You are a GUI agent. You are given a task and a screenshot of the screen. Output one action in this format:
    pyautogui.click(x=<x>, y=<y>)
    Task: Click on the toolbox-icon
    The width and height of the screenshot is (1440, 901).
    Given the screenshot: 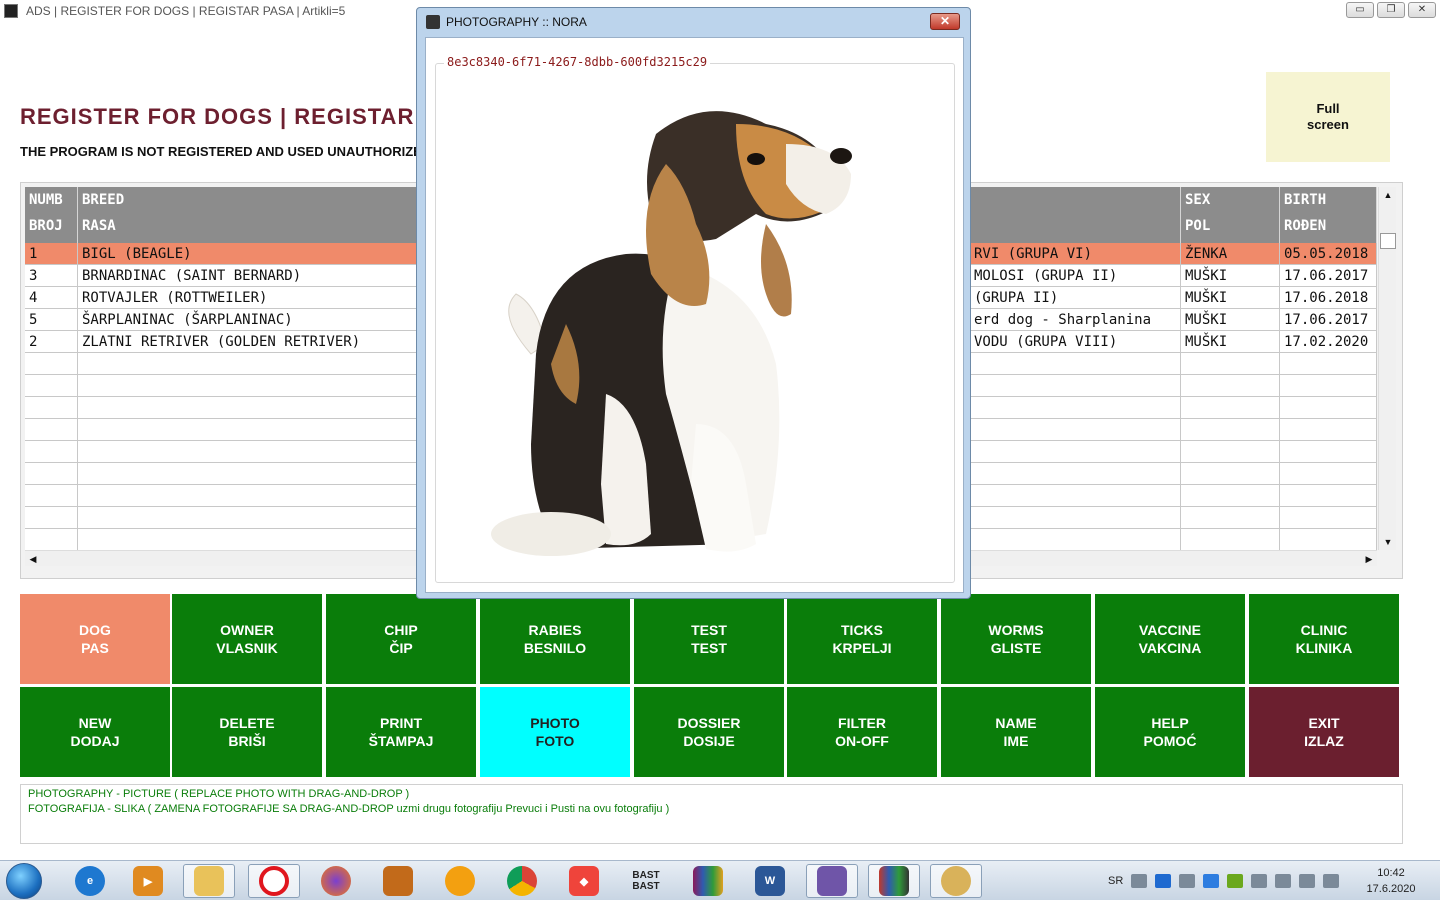 What is the action you would take?
    pyautogui.click(x=398, y=881)
    